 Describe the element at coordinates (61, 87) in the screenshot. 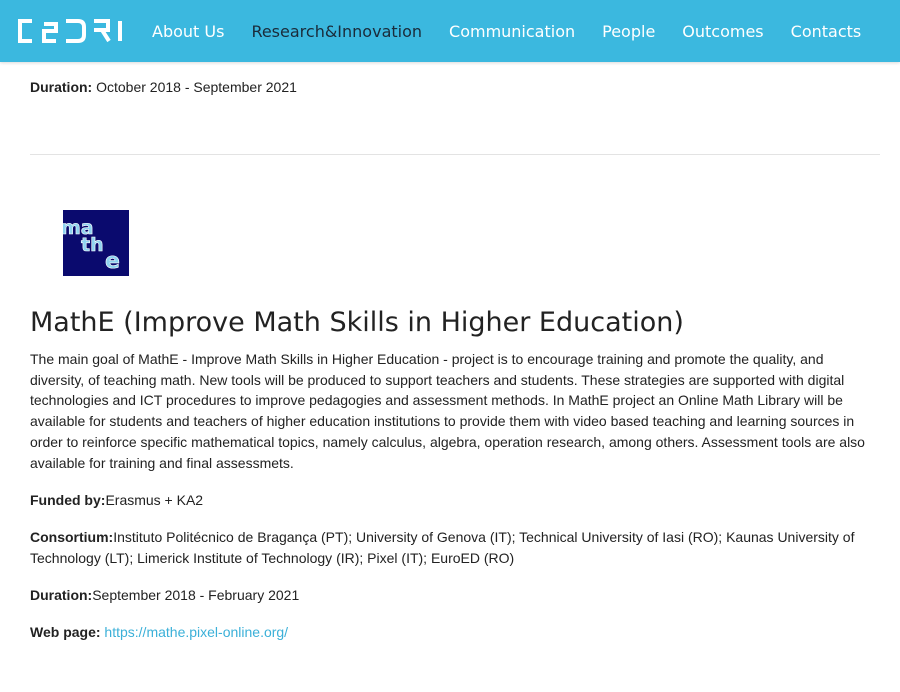

I see `duration-label: Duration:` at that location.